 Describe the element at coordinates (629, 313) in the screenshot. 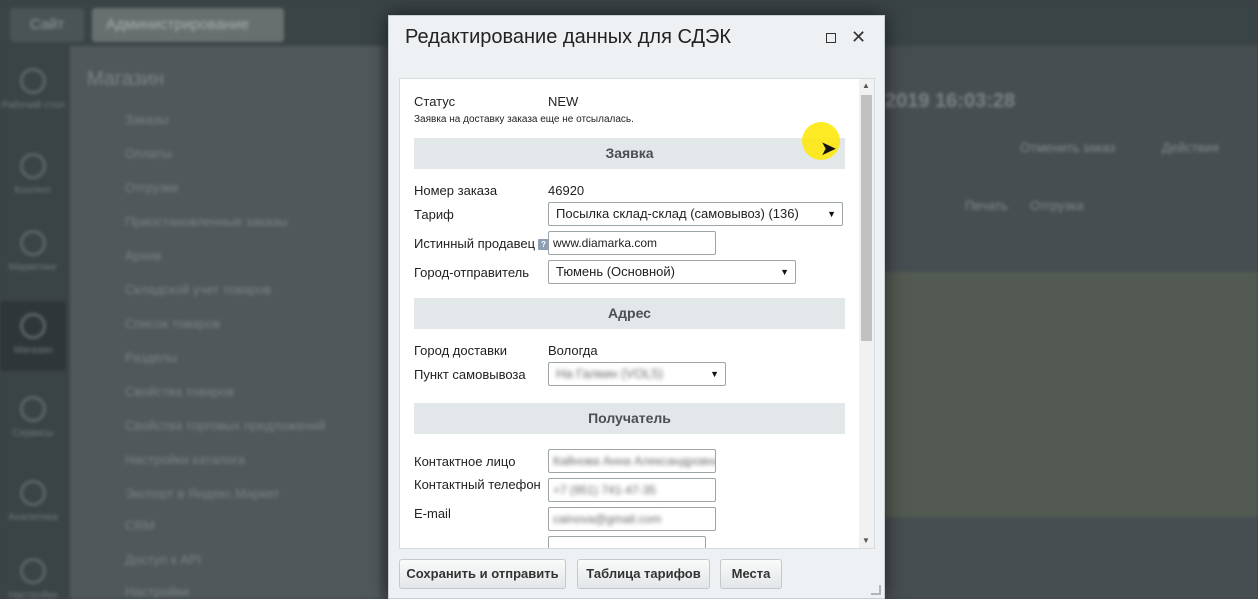

I see `section-address: Адрес` at that location.